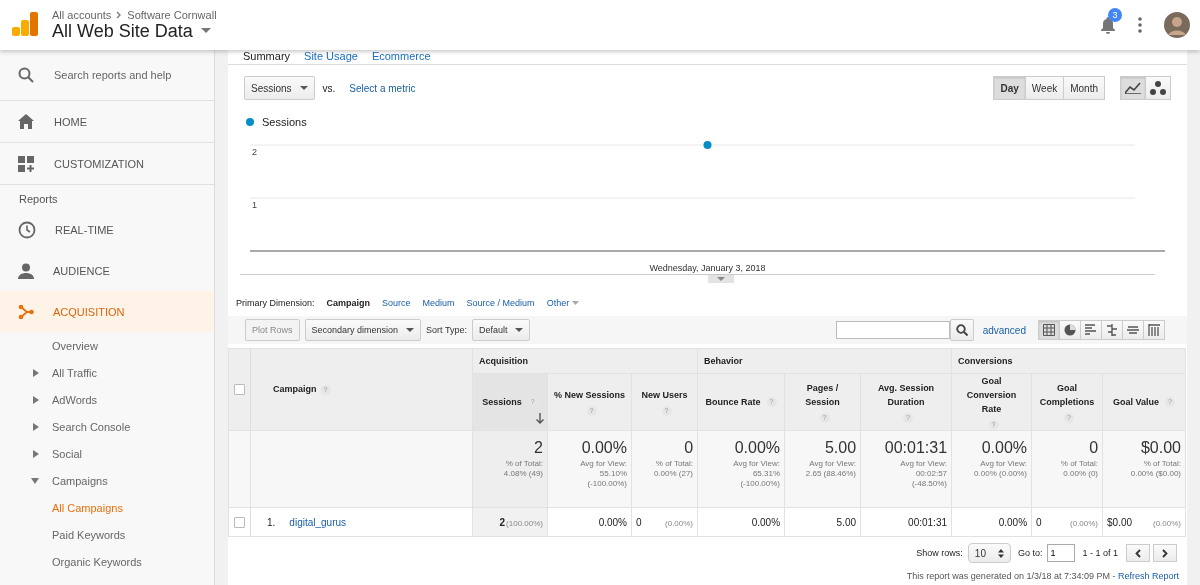  I want to click on page-range: 1 - 1 of 1, so click(1100, 553).